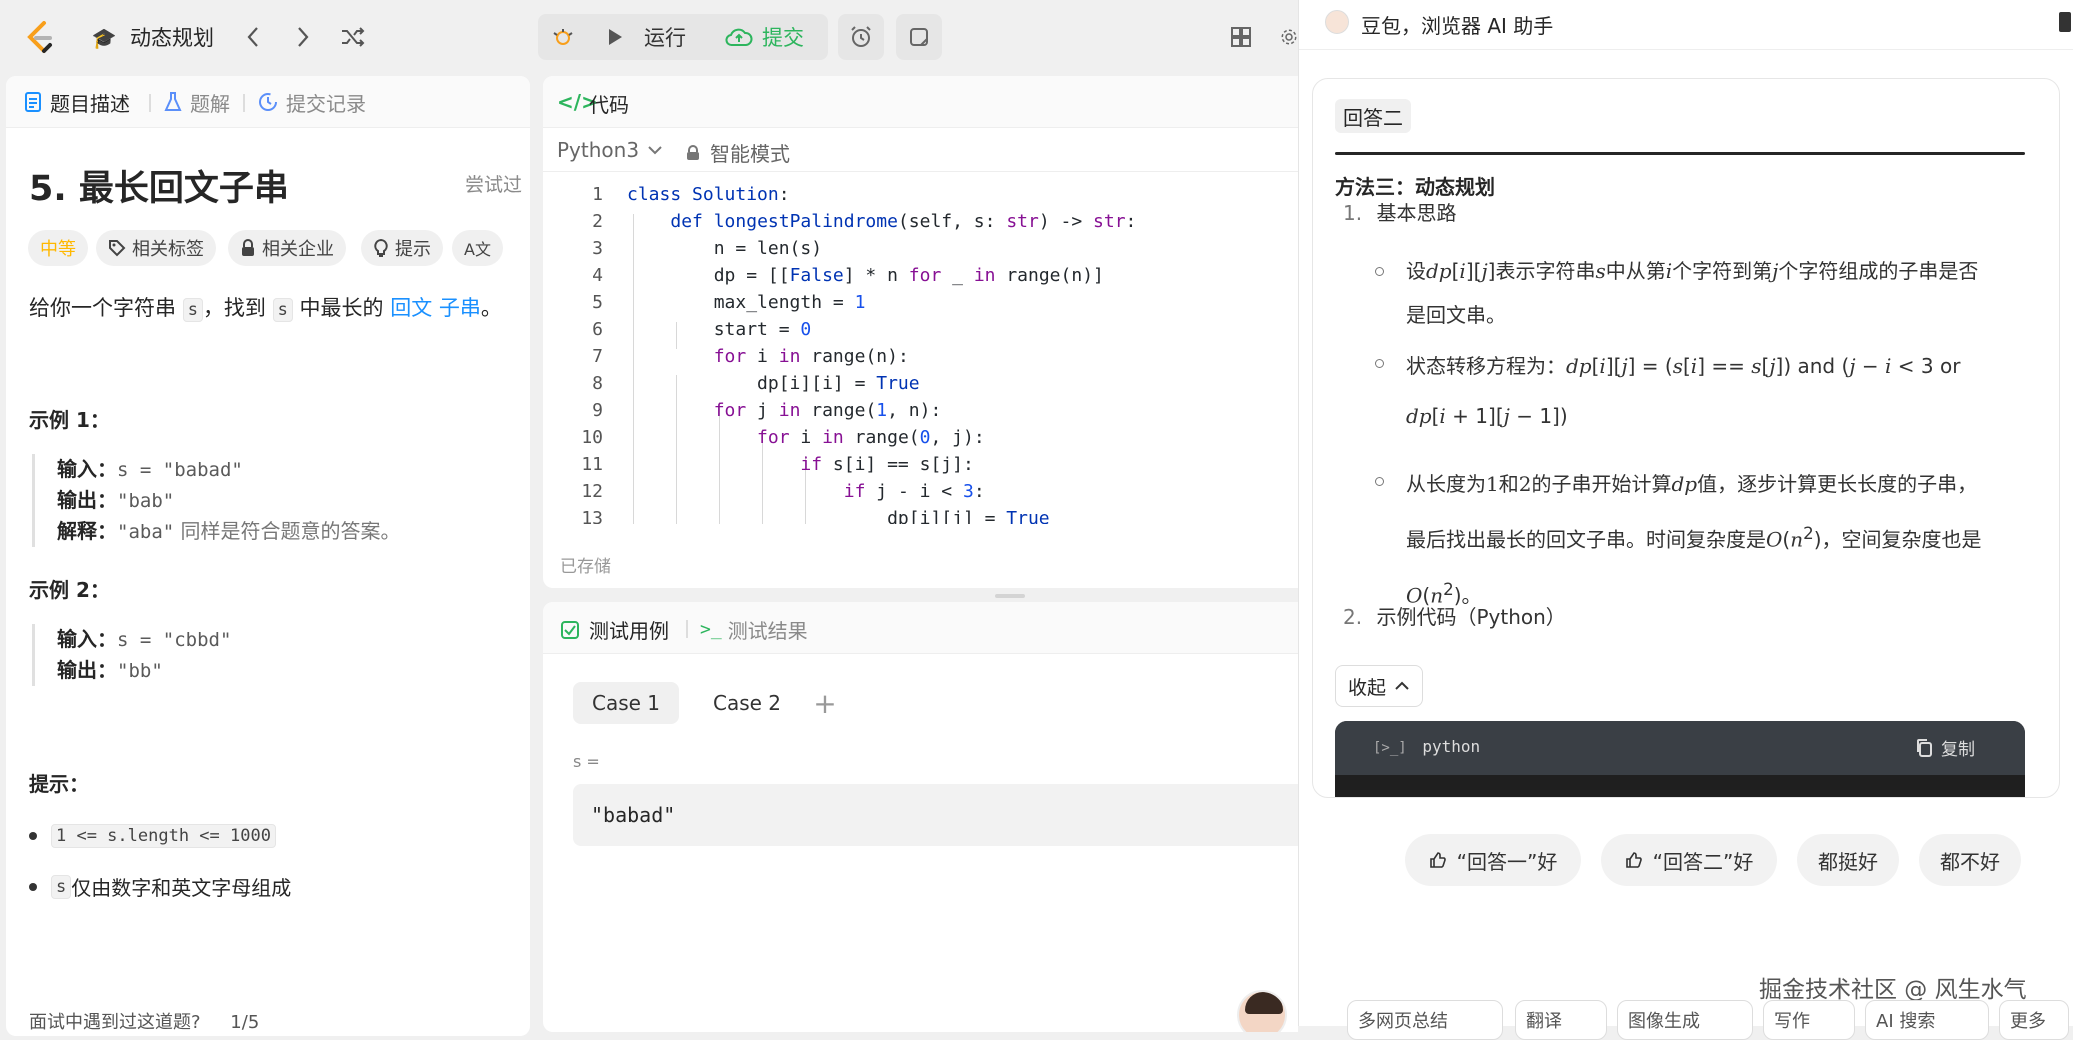  Describe the element at coordinates (592, 516) in the screenshot. I see `line-number: 13` at that location.